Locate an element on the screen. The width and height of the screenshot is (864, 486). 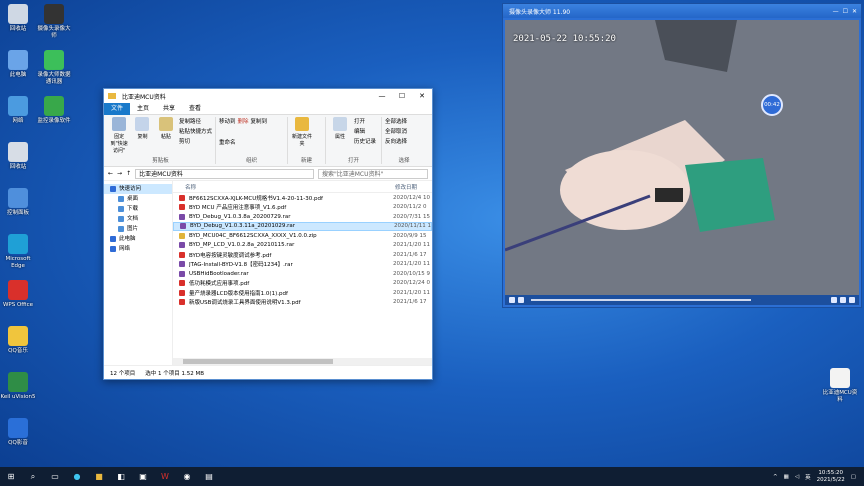
camera-titlebar: 摄像头录像大师 11.90 — ☐ ✕ is located at coordinates (682, 11).